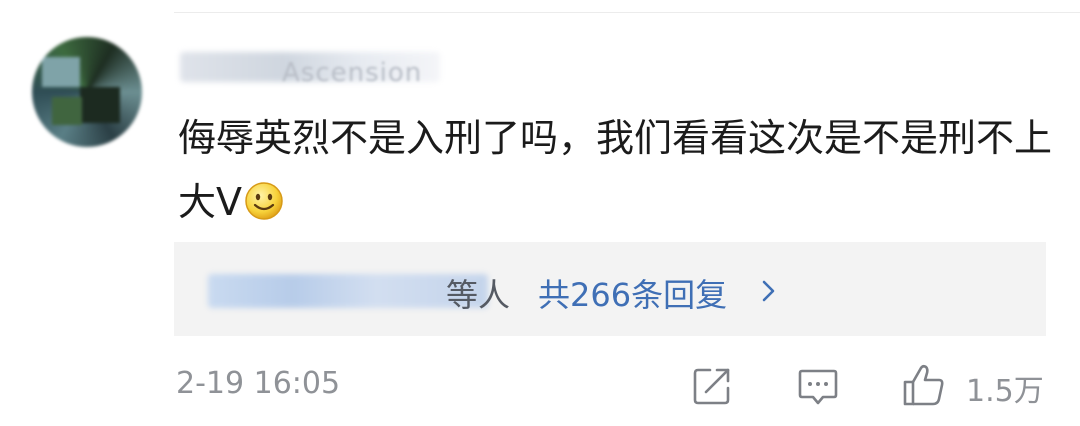 The image size is (1080, 426). I want to click on chevron-right-icon, so click(768, 291).